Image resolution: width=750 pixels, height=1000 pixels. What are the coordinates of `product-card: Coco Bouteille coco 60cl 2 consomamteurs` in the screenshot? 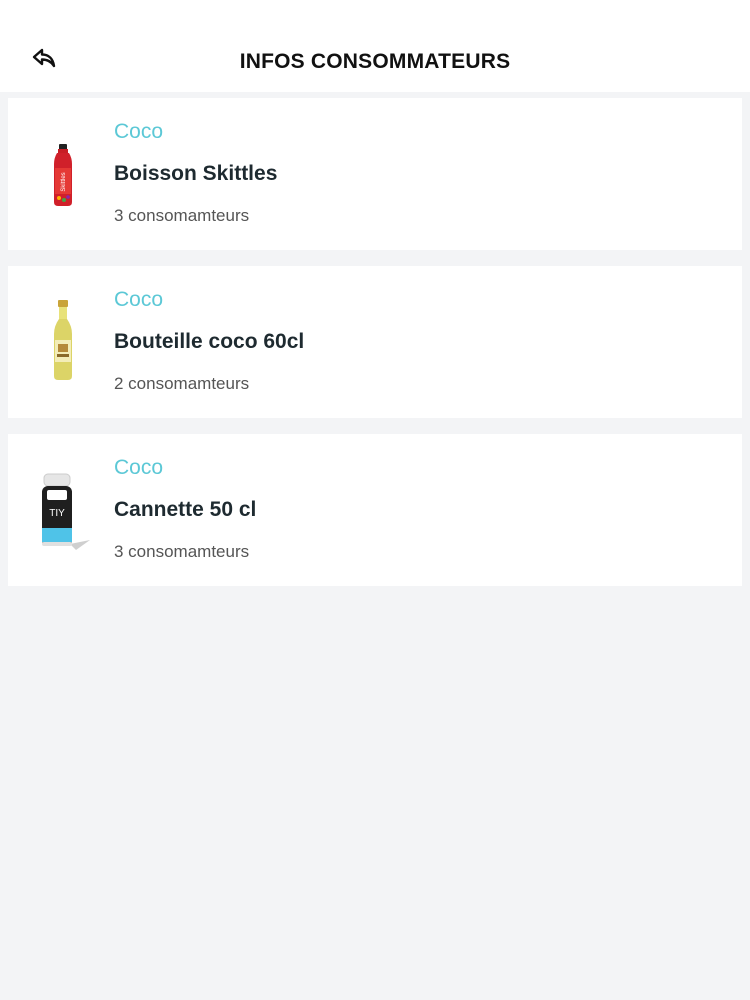 It's located at (375, 342).